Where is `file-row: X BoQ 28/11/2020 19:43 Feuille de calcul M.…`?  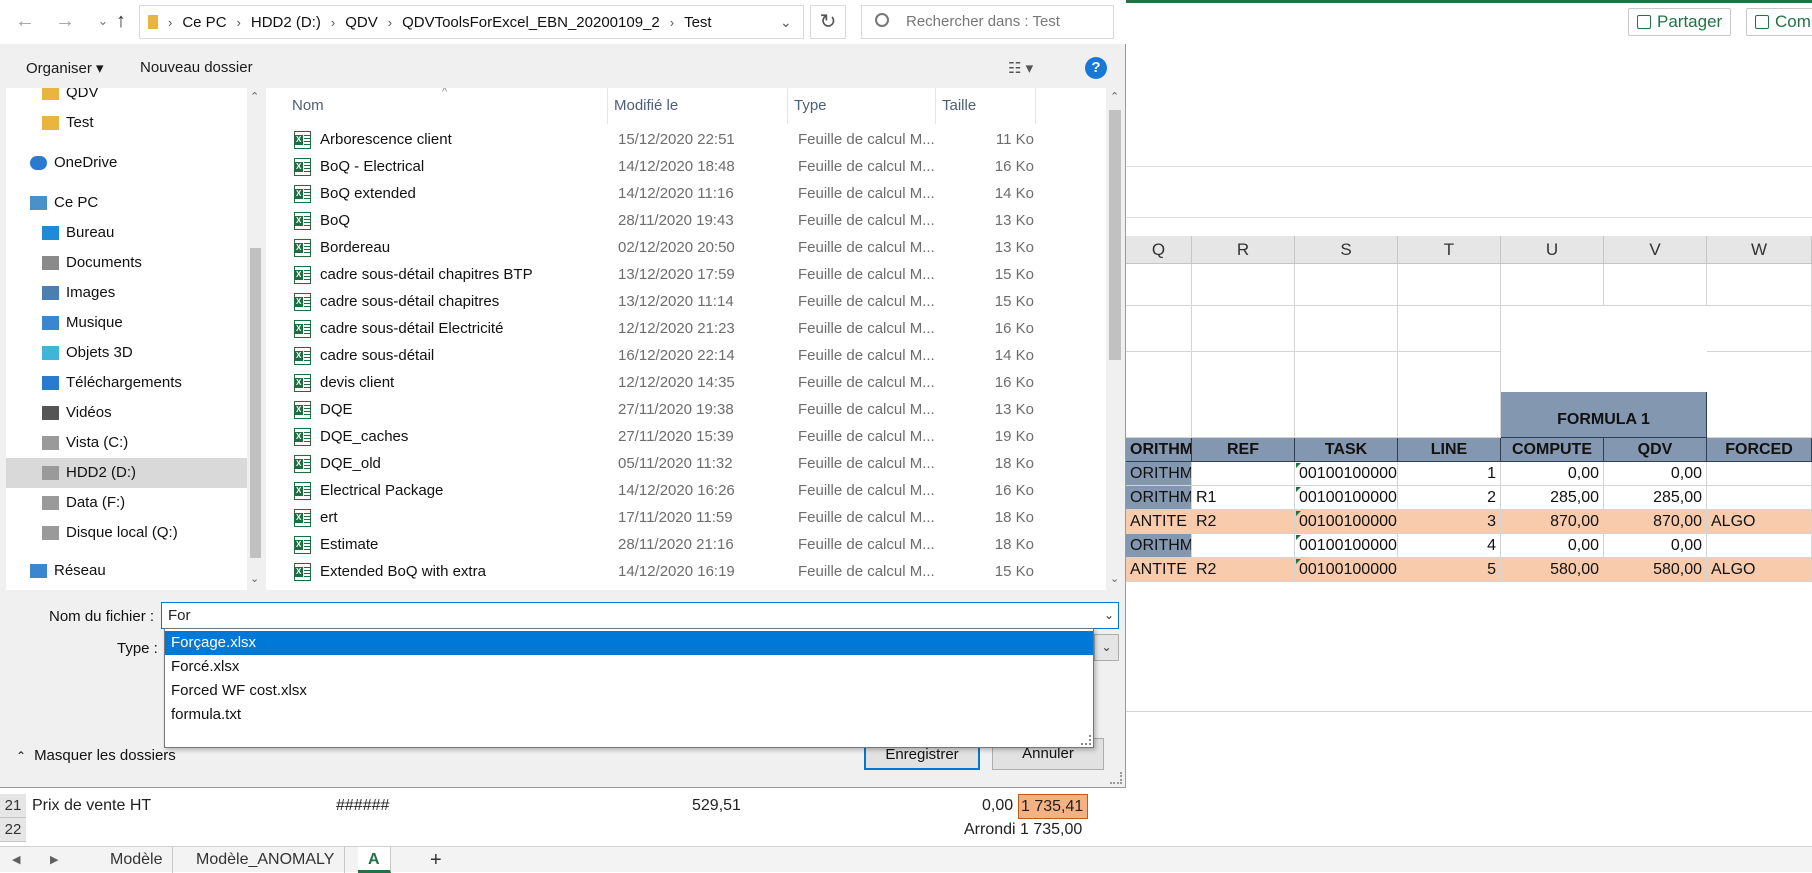 file-row: X BoQ 28/11/2020 19:43 Feuille de calcul M.… is located at coordinates (686, 220).